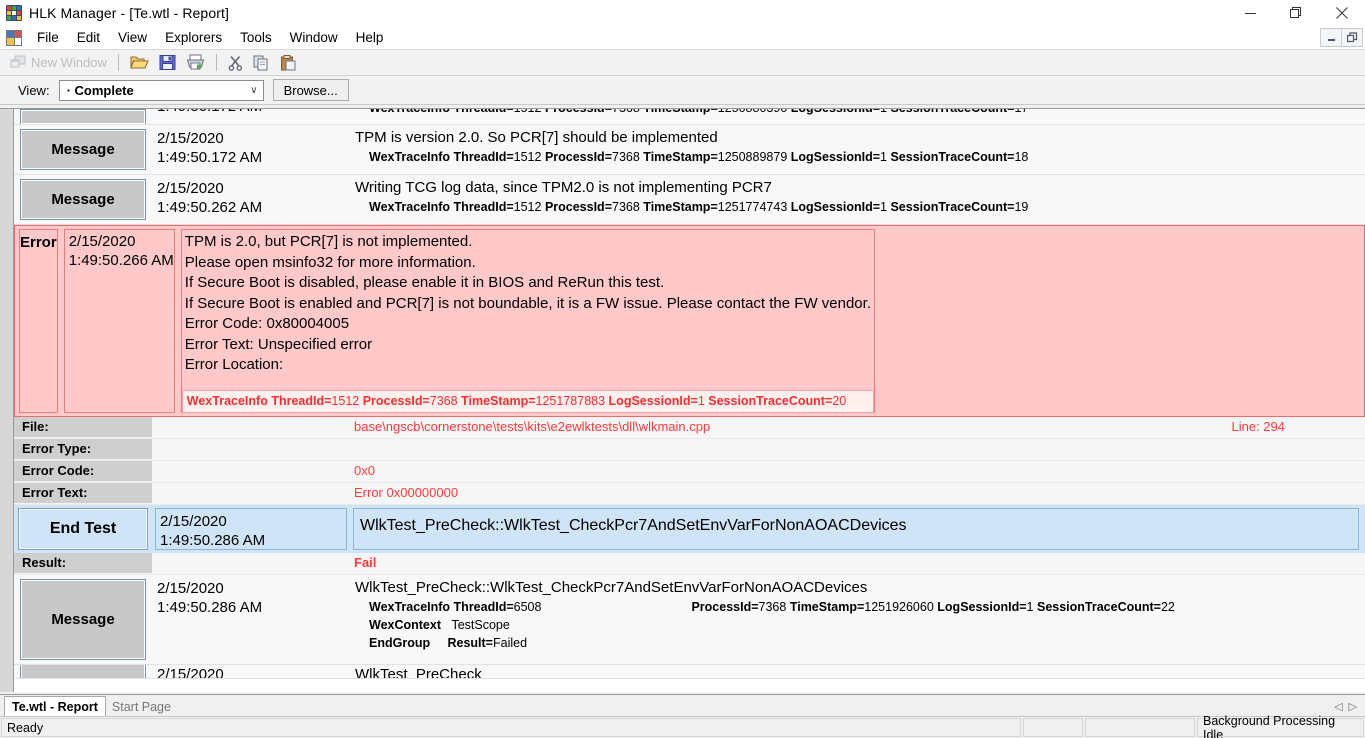 This screenshot has width=1365, height=738. What do you see at coordinates (210, 607) in the screenshot?
I see `row-time: 1:49:50.286 AM` at bounding box center [210, 607].